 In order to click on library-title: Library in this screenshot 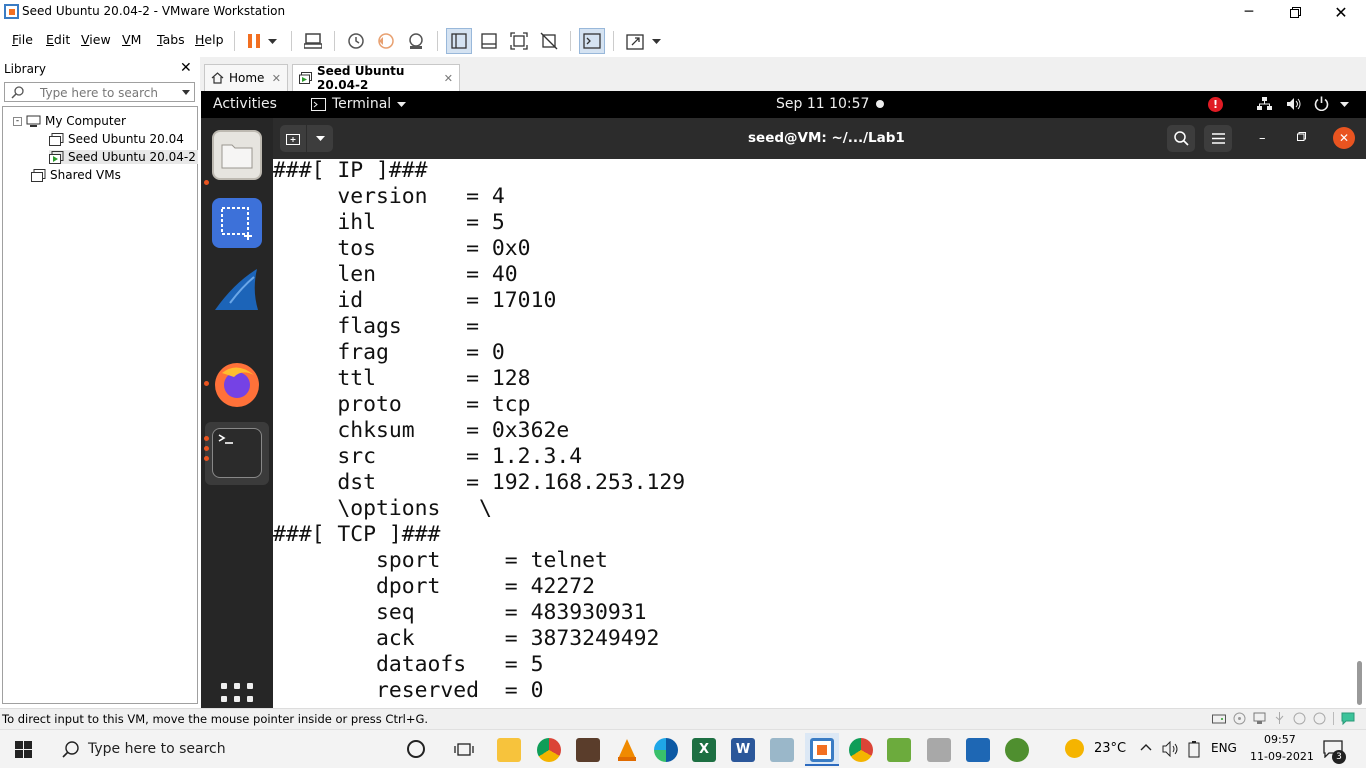, I will do `click(25, 69)`.